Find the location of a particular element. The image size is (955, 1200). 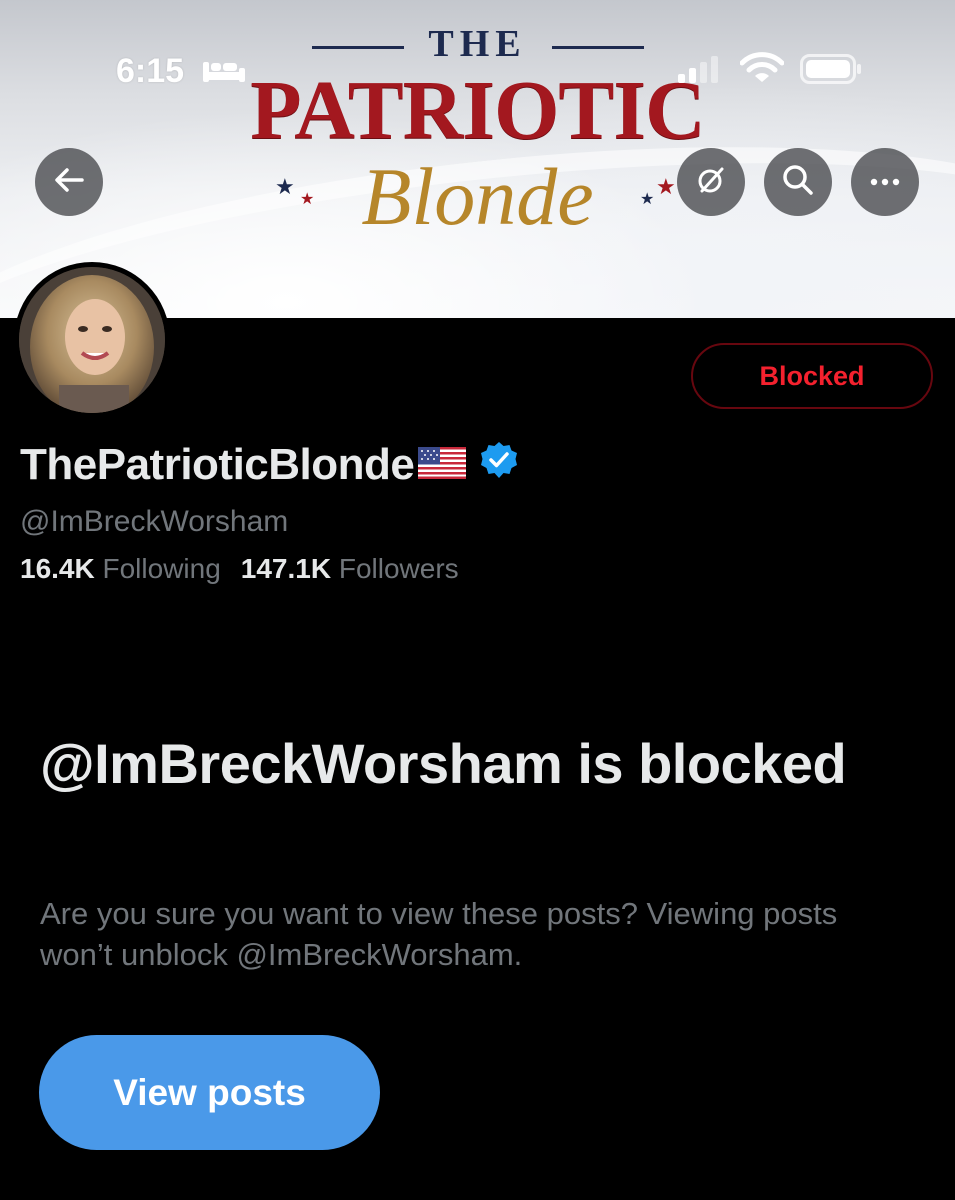

blocked-notice-title: @ImBreckWorsham is blocked is located at coordinates (443, 763).